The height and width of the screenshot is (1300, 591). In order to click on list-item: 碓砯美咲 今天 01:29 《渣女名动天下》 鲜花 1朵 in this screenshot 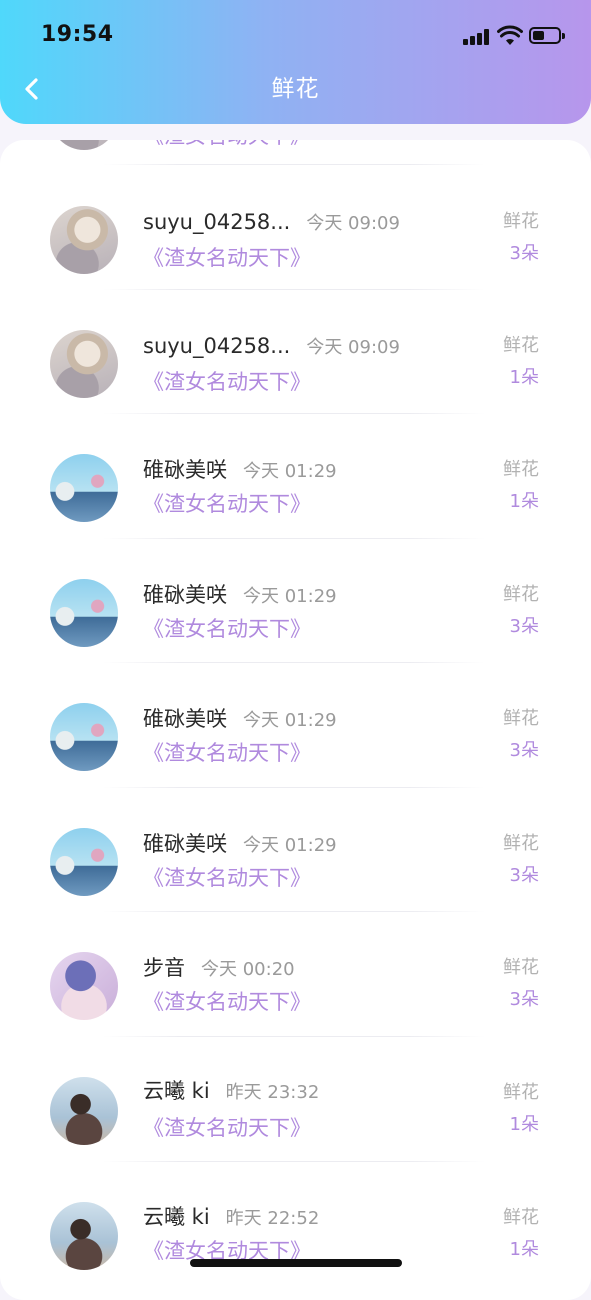, I will do `click(295, 476)`.